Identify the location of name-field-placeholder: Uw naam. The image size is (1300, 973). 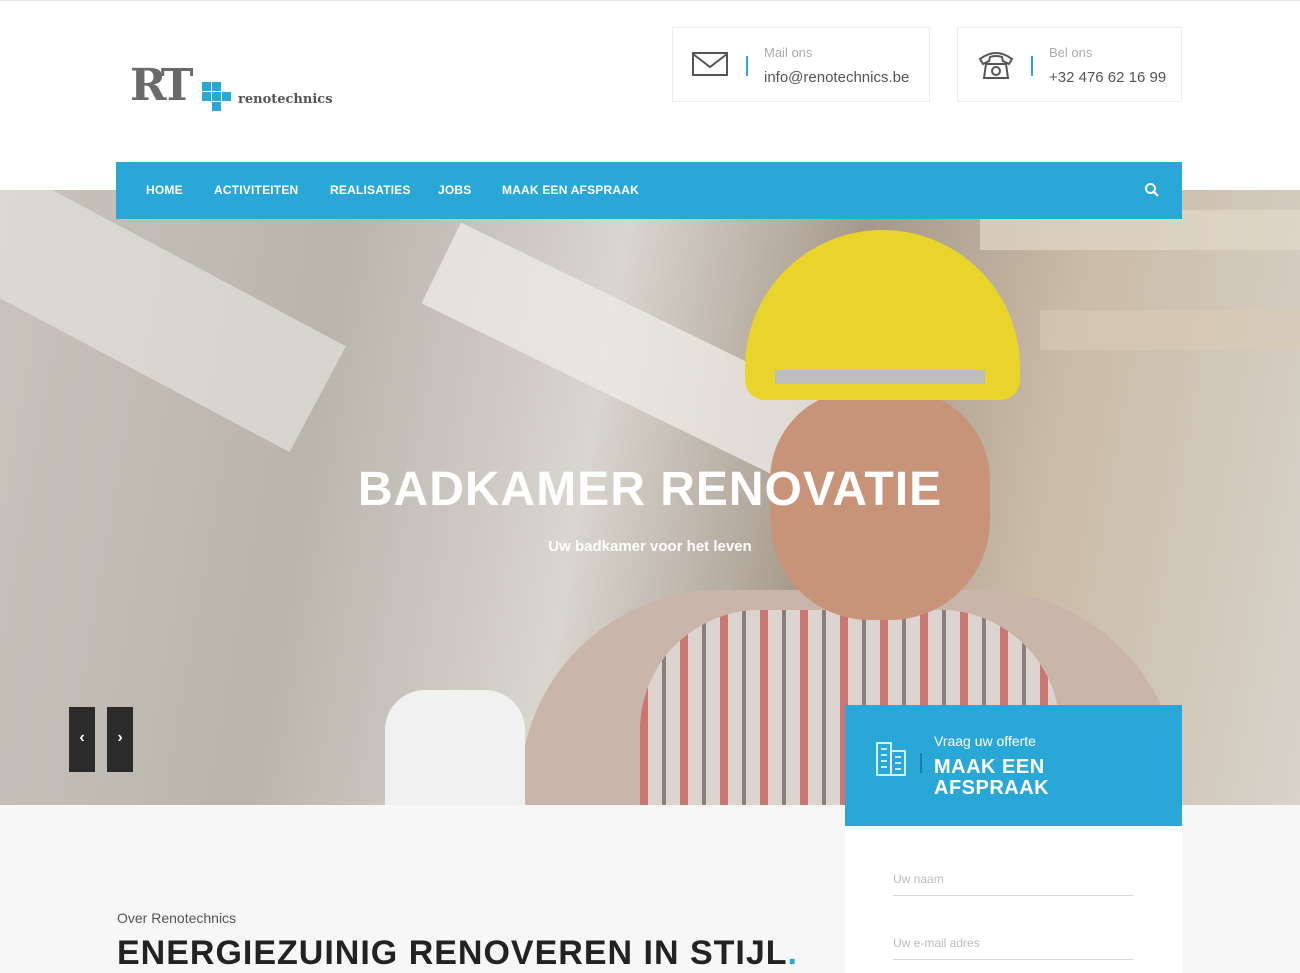
(918, 879).